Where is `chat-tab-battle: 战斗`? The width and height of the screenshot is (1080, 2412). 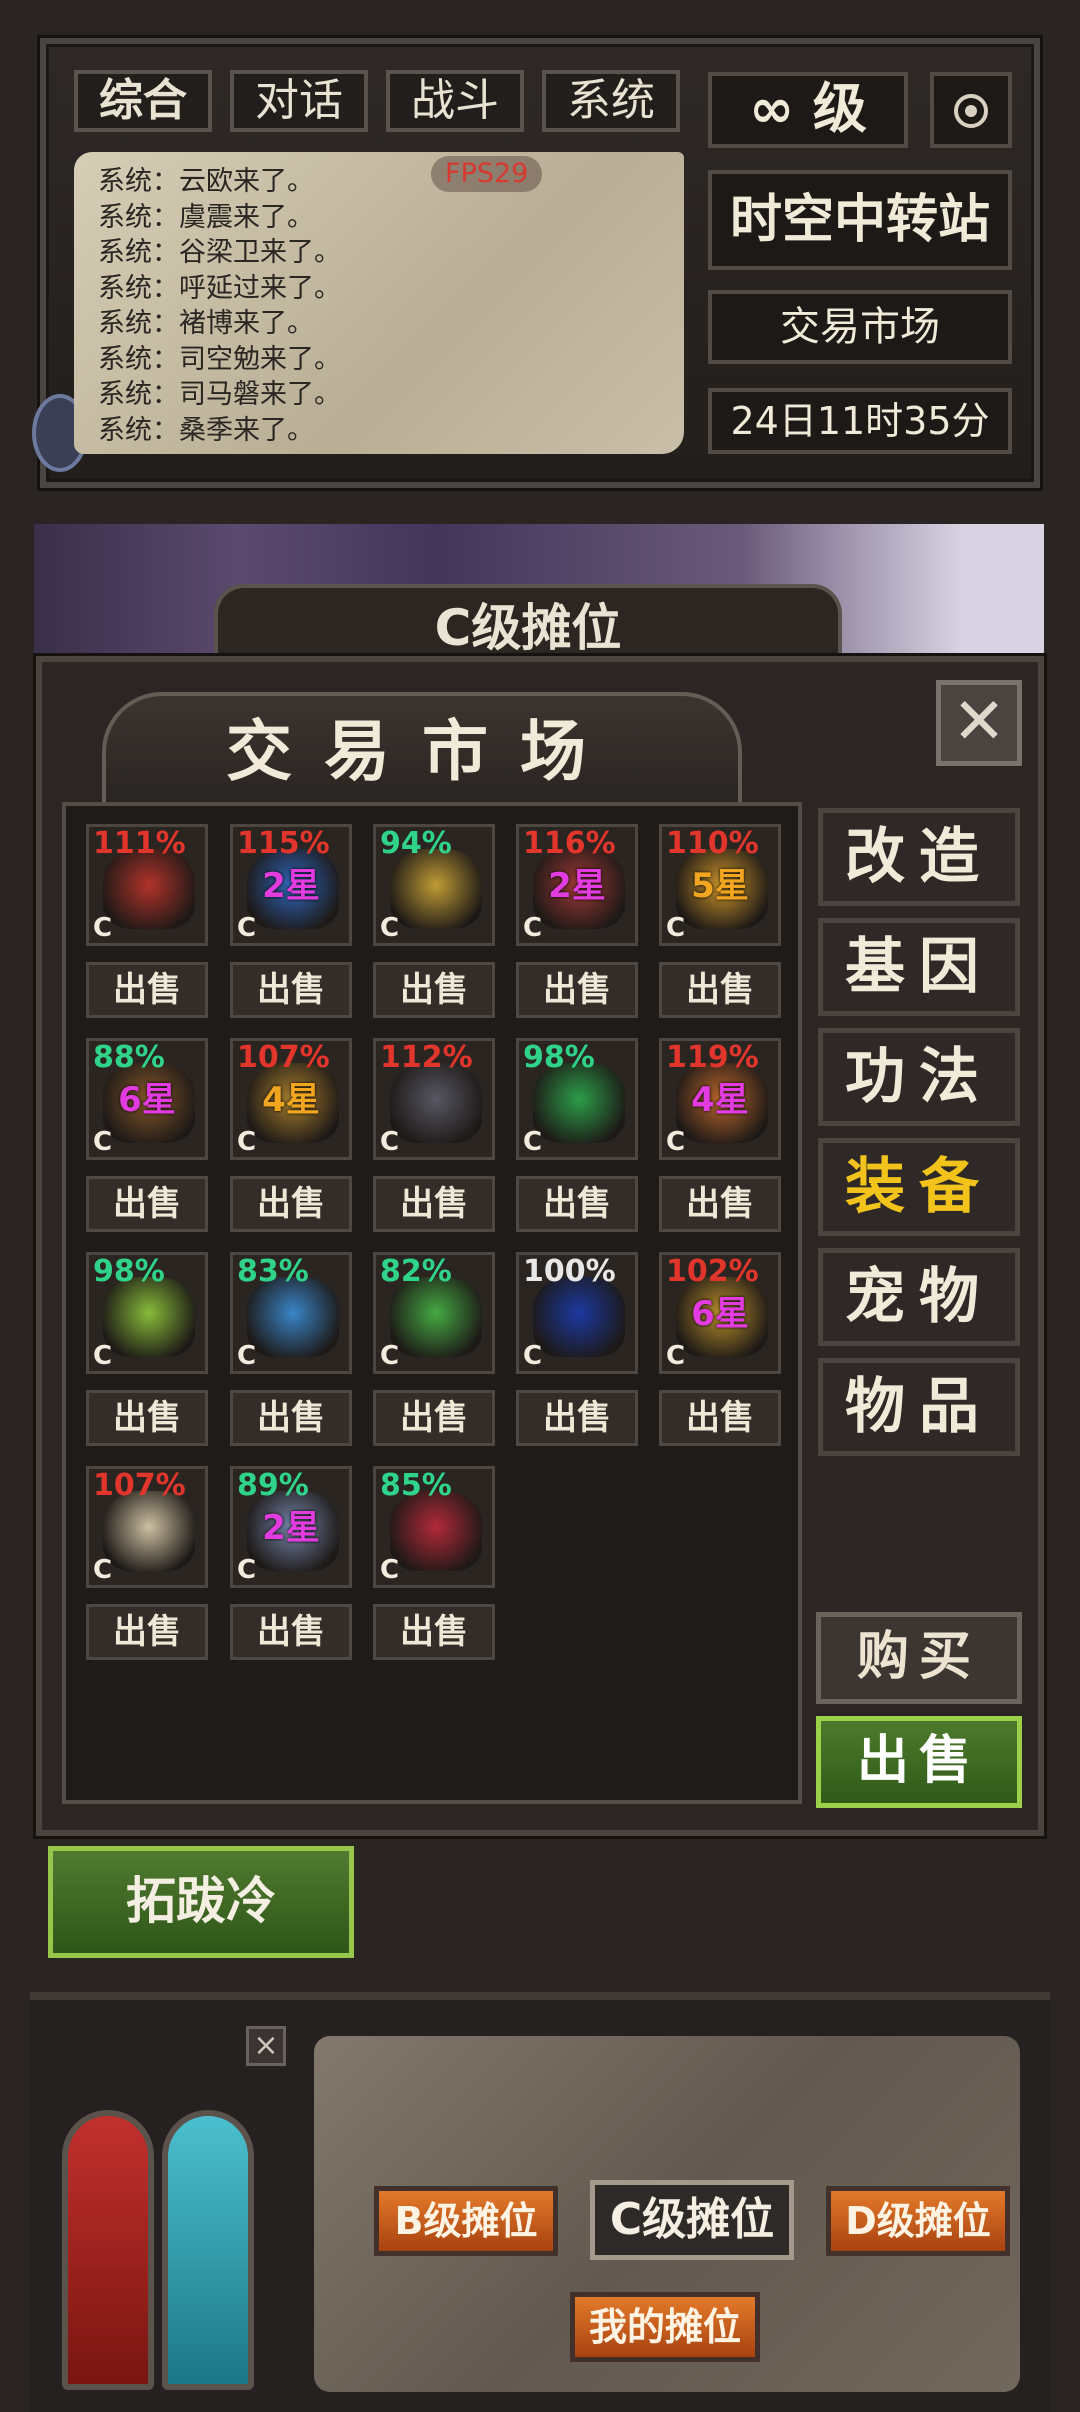 chat-tab-battle: 战斗 is located at coordinates (455, 101).